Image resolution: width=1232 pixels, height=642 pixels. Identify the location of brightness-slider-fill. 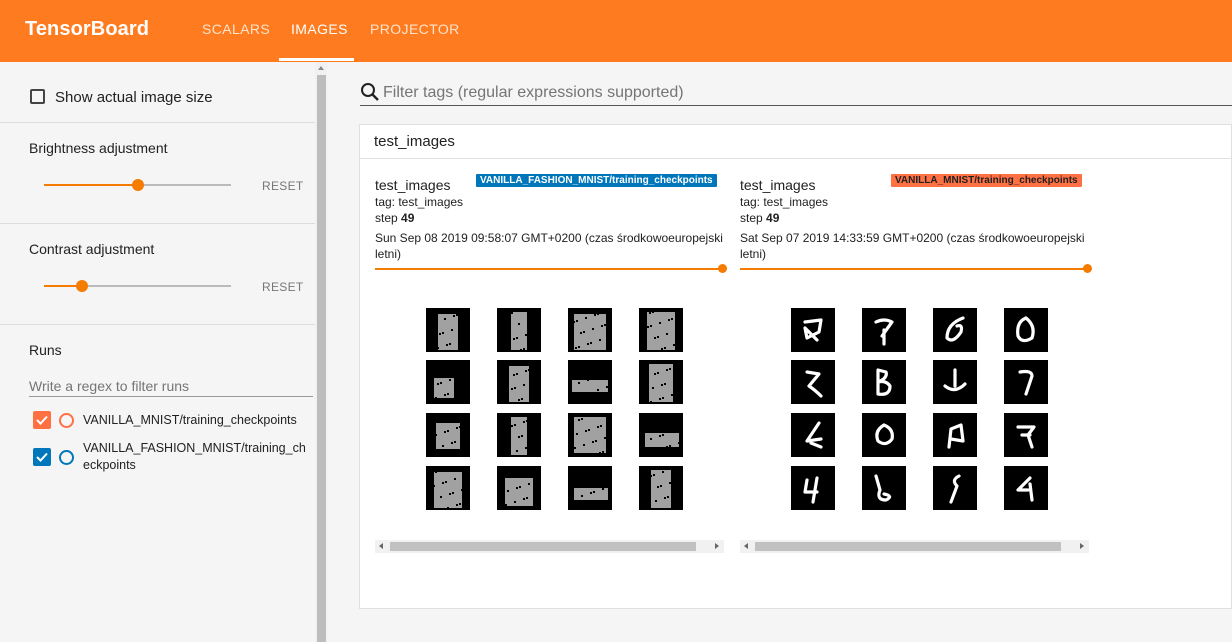
(91, 185).